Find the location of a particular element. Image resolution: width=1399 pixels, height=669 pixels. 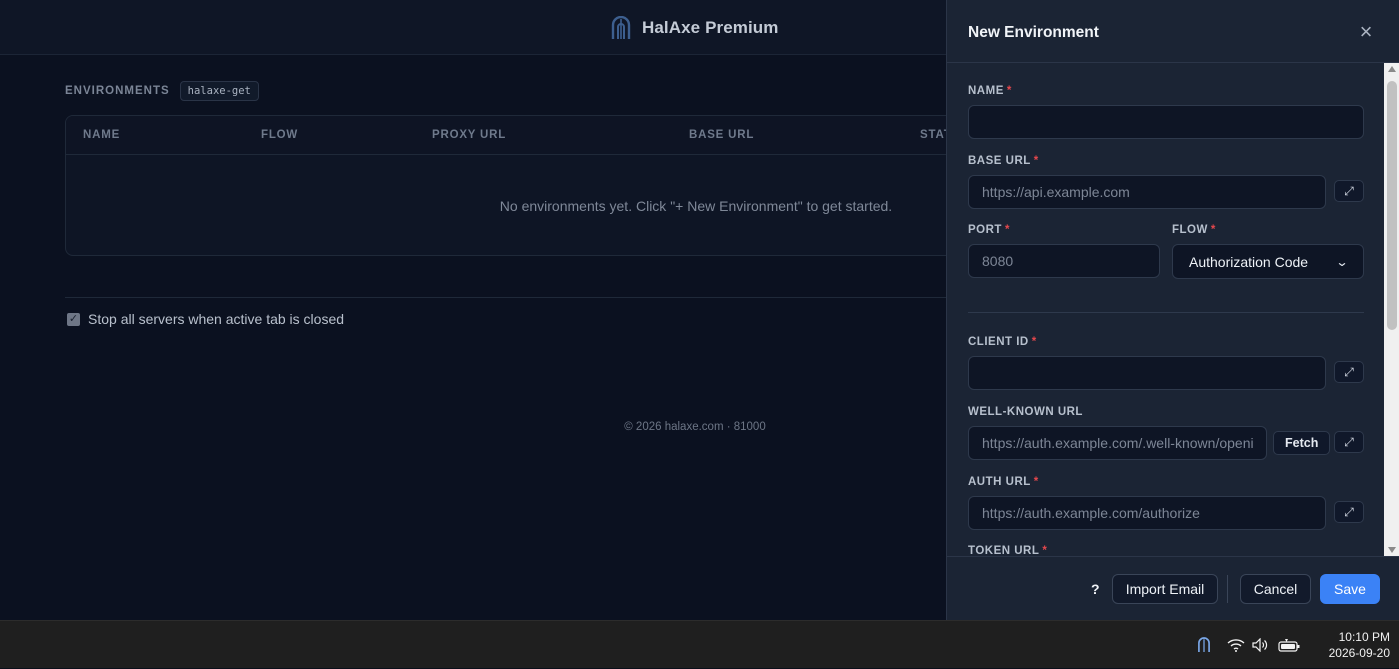

name-label: NAME * is located at coordinates (990, 91).